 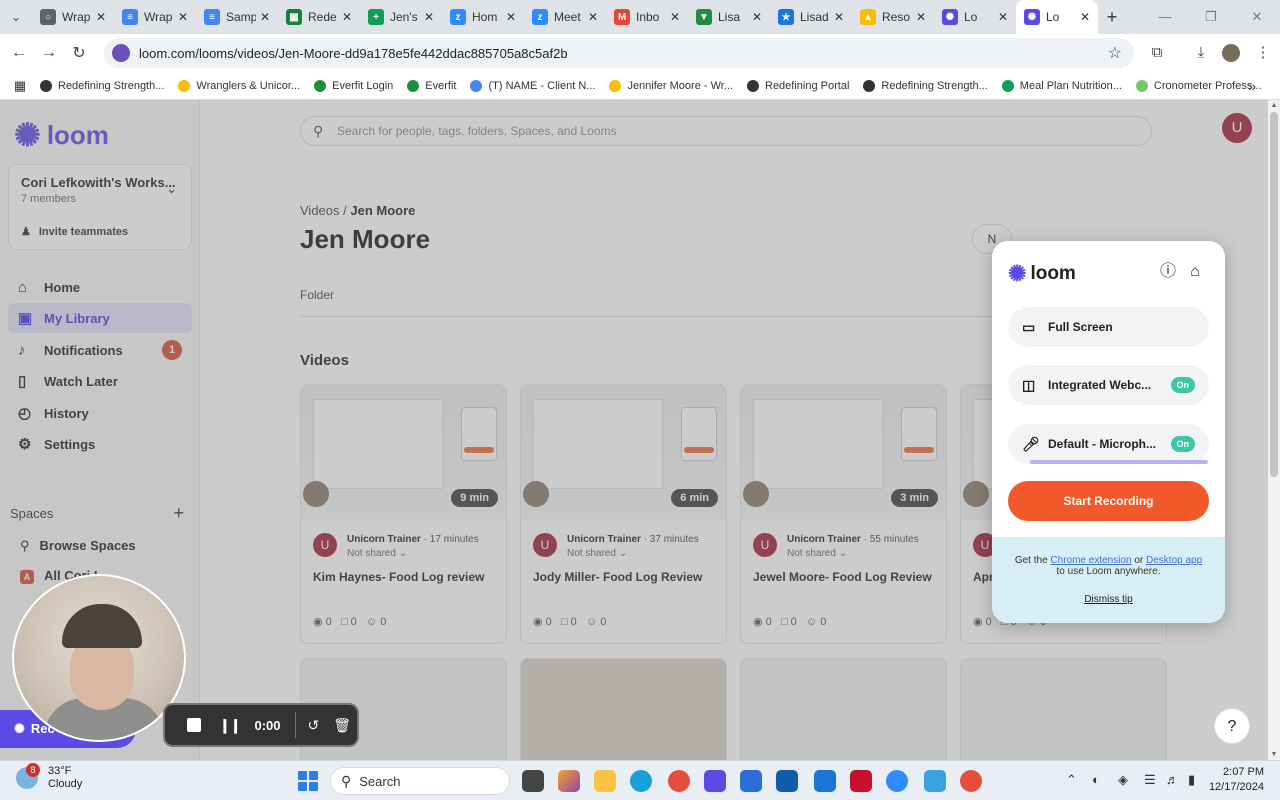 What do you see at coordinates (401, 17) in the screenshot?
I see `browser-tab: + Jen's ✕` at bounding box center [401, 17].